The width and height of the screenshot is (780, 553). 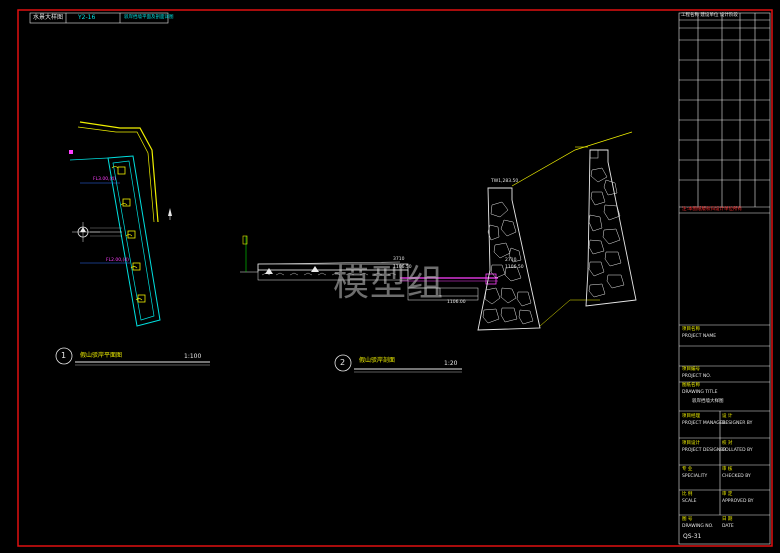 I want to click on section-dim-2: 1106.50, so click(x=514, y=267).